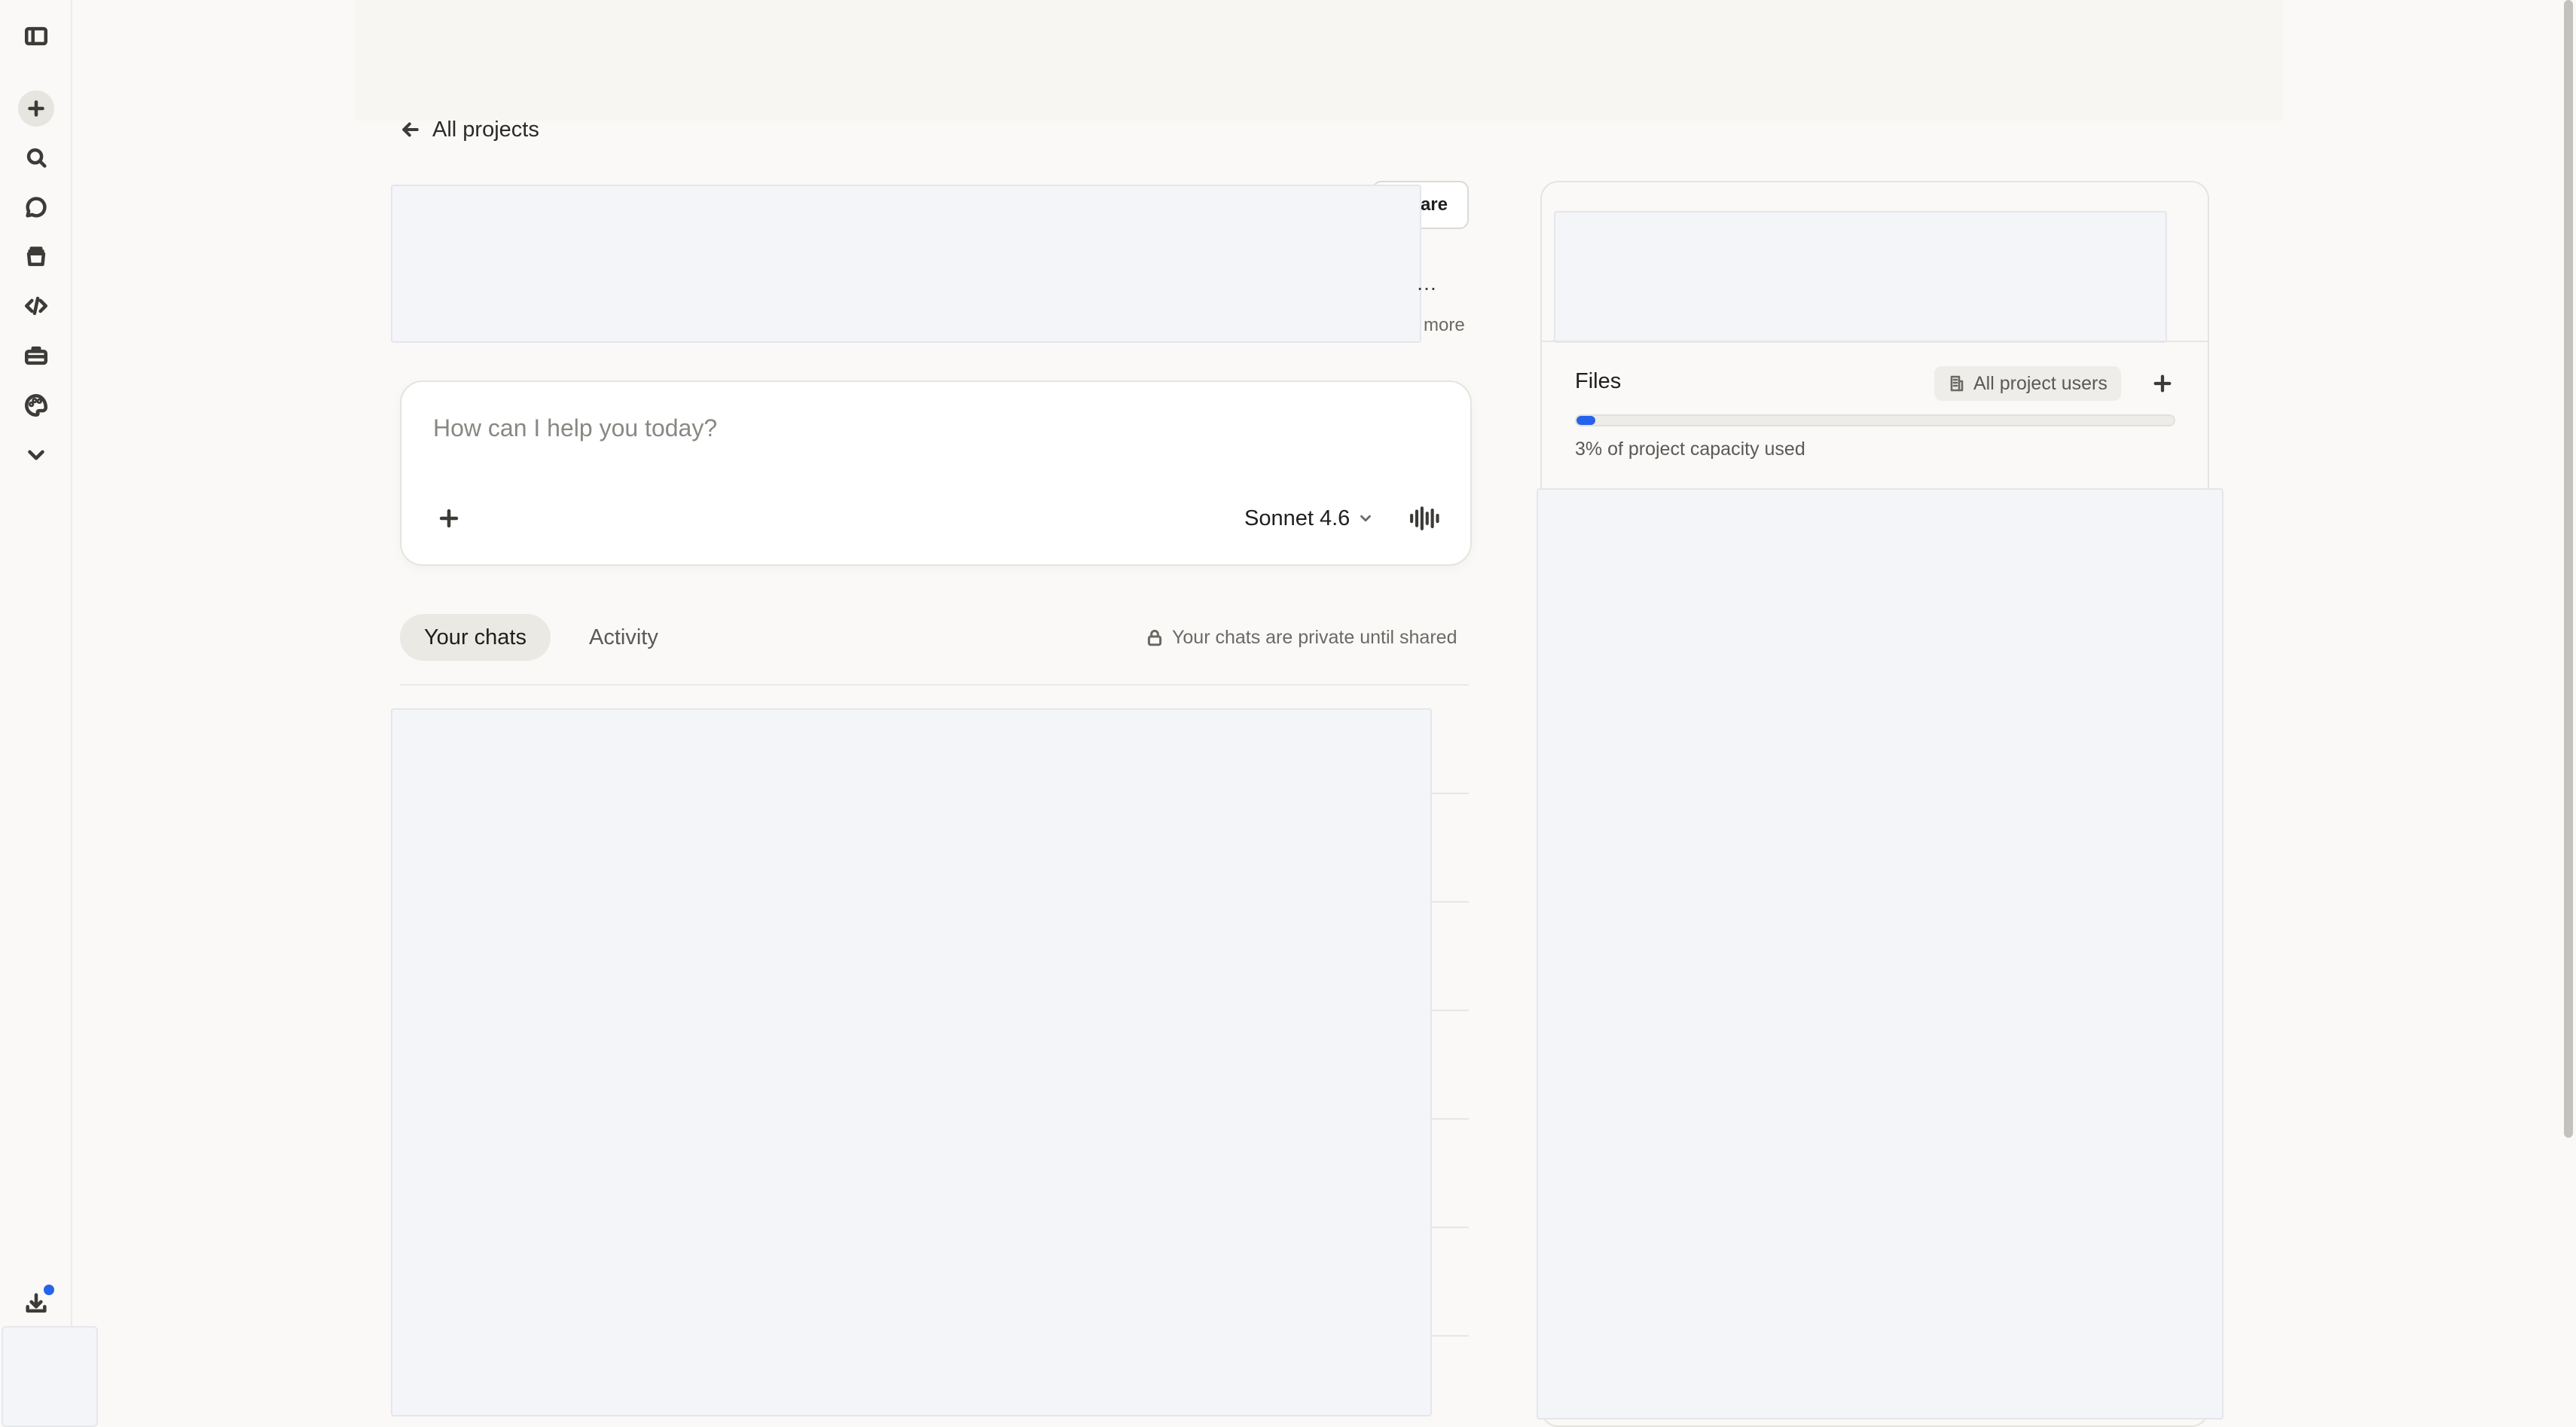 The width and height of the screenshot is (2576, 1427). I want to click on panel-divider, so click(1875, 341).